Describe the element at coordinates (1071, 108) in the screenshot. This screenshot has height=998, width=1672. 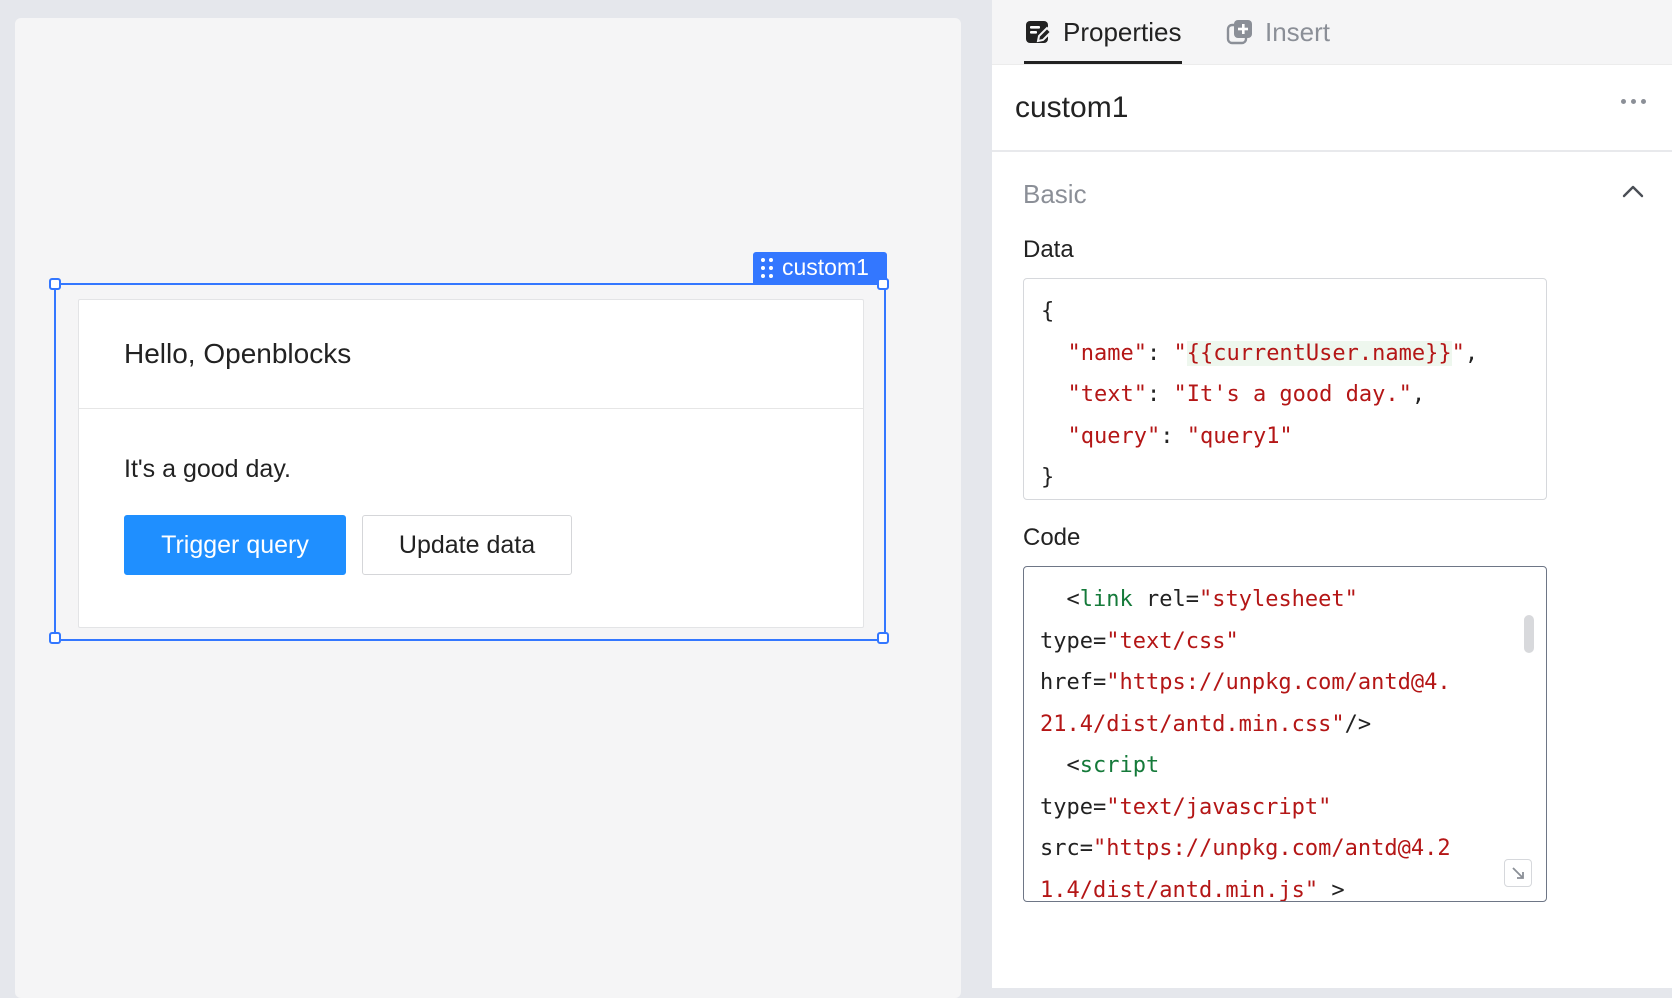
I see `component-name: custom1` at that location.